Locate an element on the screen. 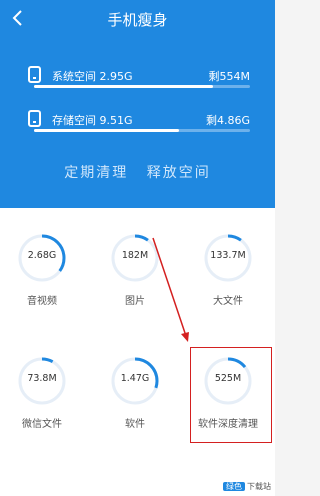 The width and height of the screenshot is (320, 496). annotation-highlight-box is located at coordinates (231, 395).